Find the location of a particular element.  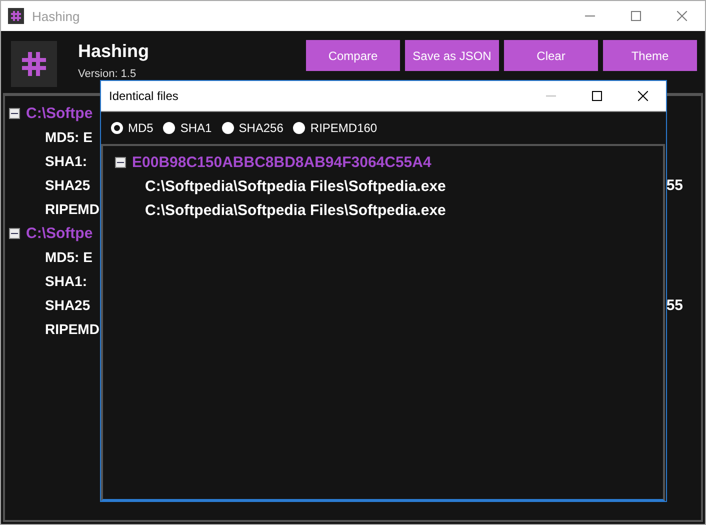

toolbar-button: Clear is located at coordinates (551, 55).